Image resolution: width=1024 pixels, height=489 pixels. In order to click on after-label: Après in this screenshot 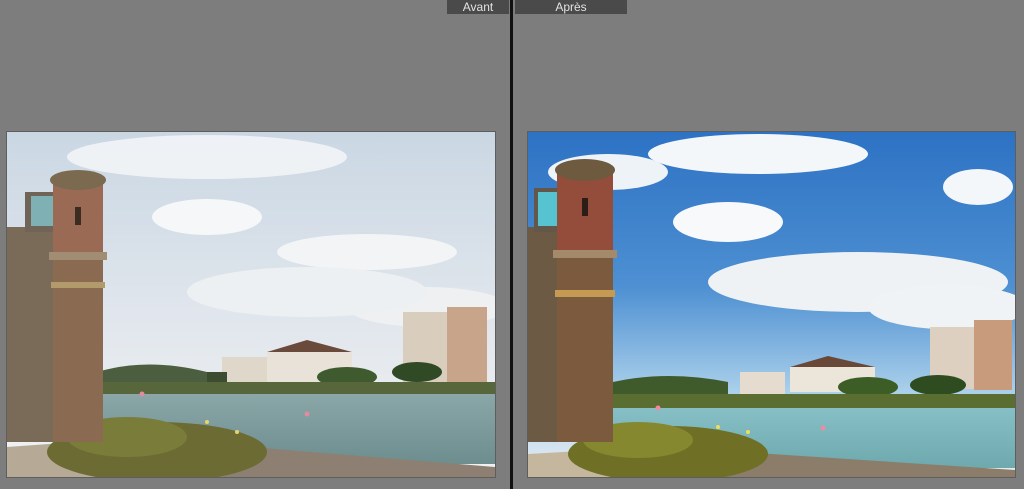, I will do `click(571, 7)`.